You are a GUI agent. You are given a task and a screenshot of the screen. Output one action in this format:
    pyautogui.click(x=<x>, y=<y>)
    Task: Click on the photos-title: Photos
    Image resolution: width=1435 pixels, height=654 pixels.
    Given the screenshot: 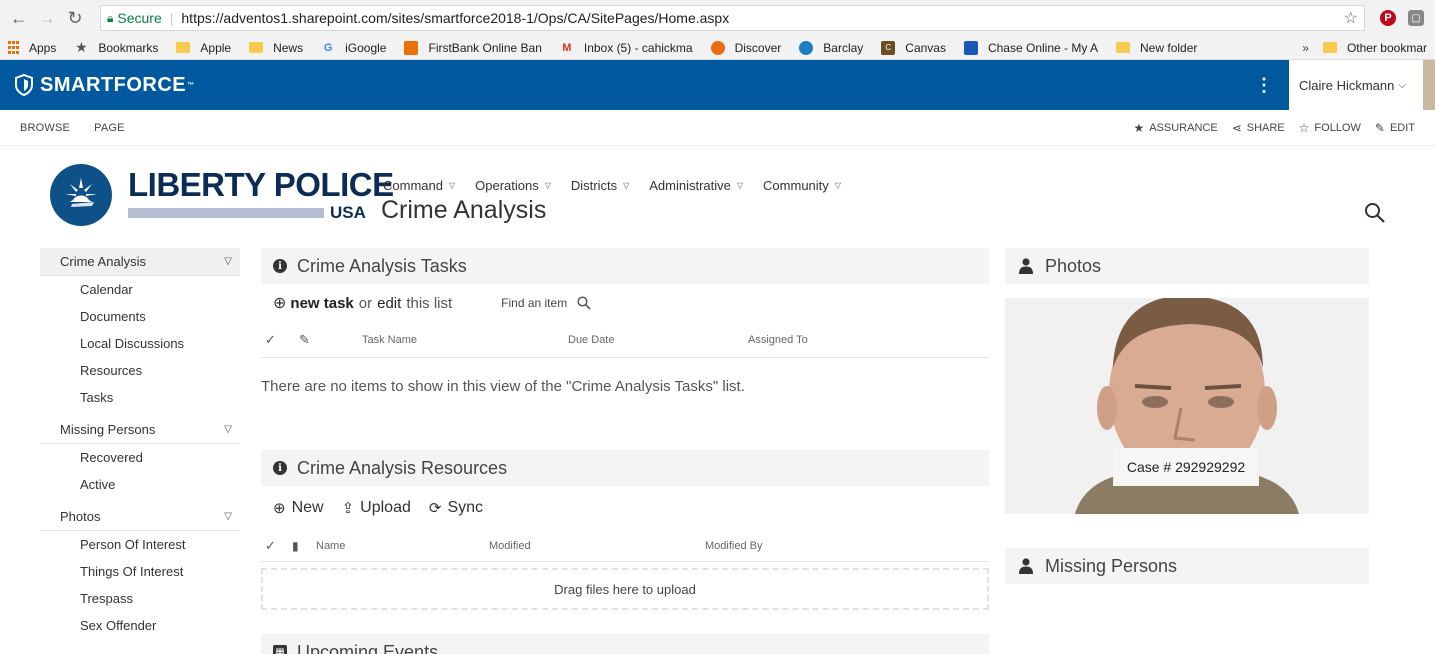 What is the action you would take?
    pyautogui.click(x=1073, y=266)
    